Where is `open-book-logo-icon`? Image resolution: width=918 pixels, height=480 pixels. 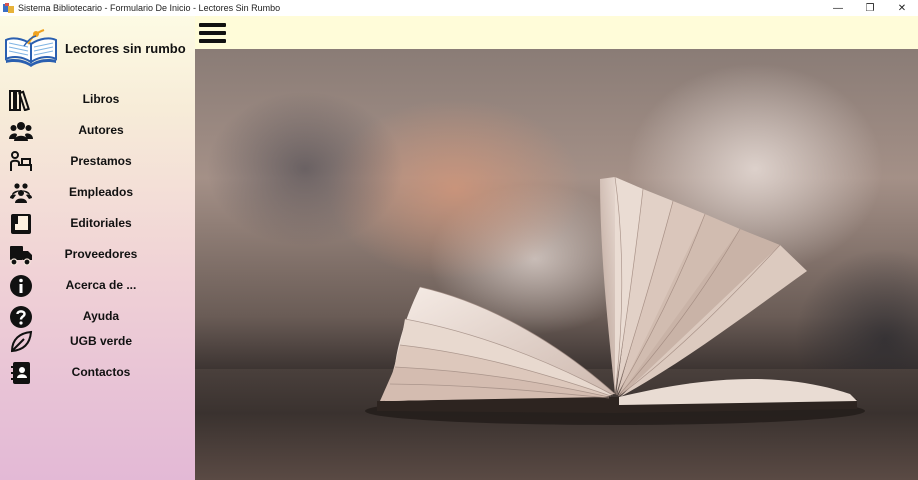 open-book-logo-icon is located at coordinates (31, 48).